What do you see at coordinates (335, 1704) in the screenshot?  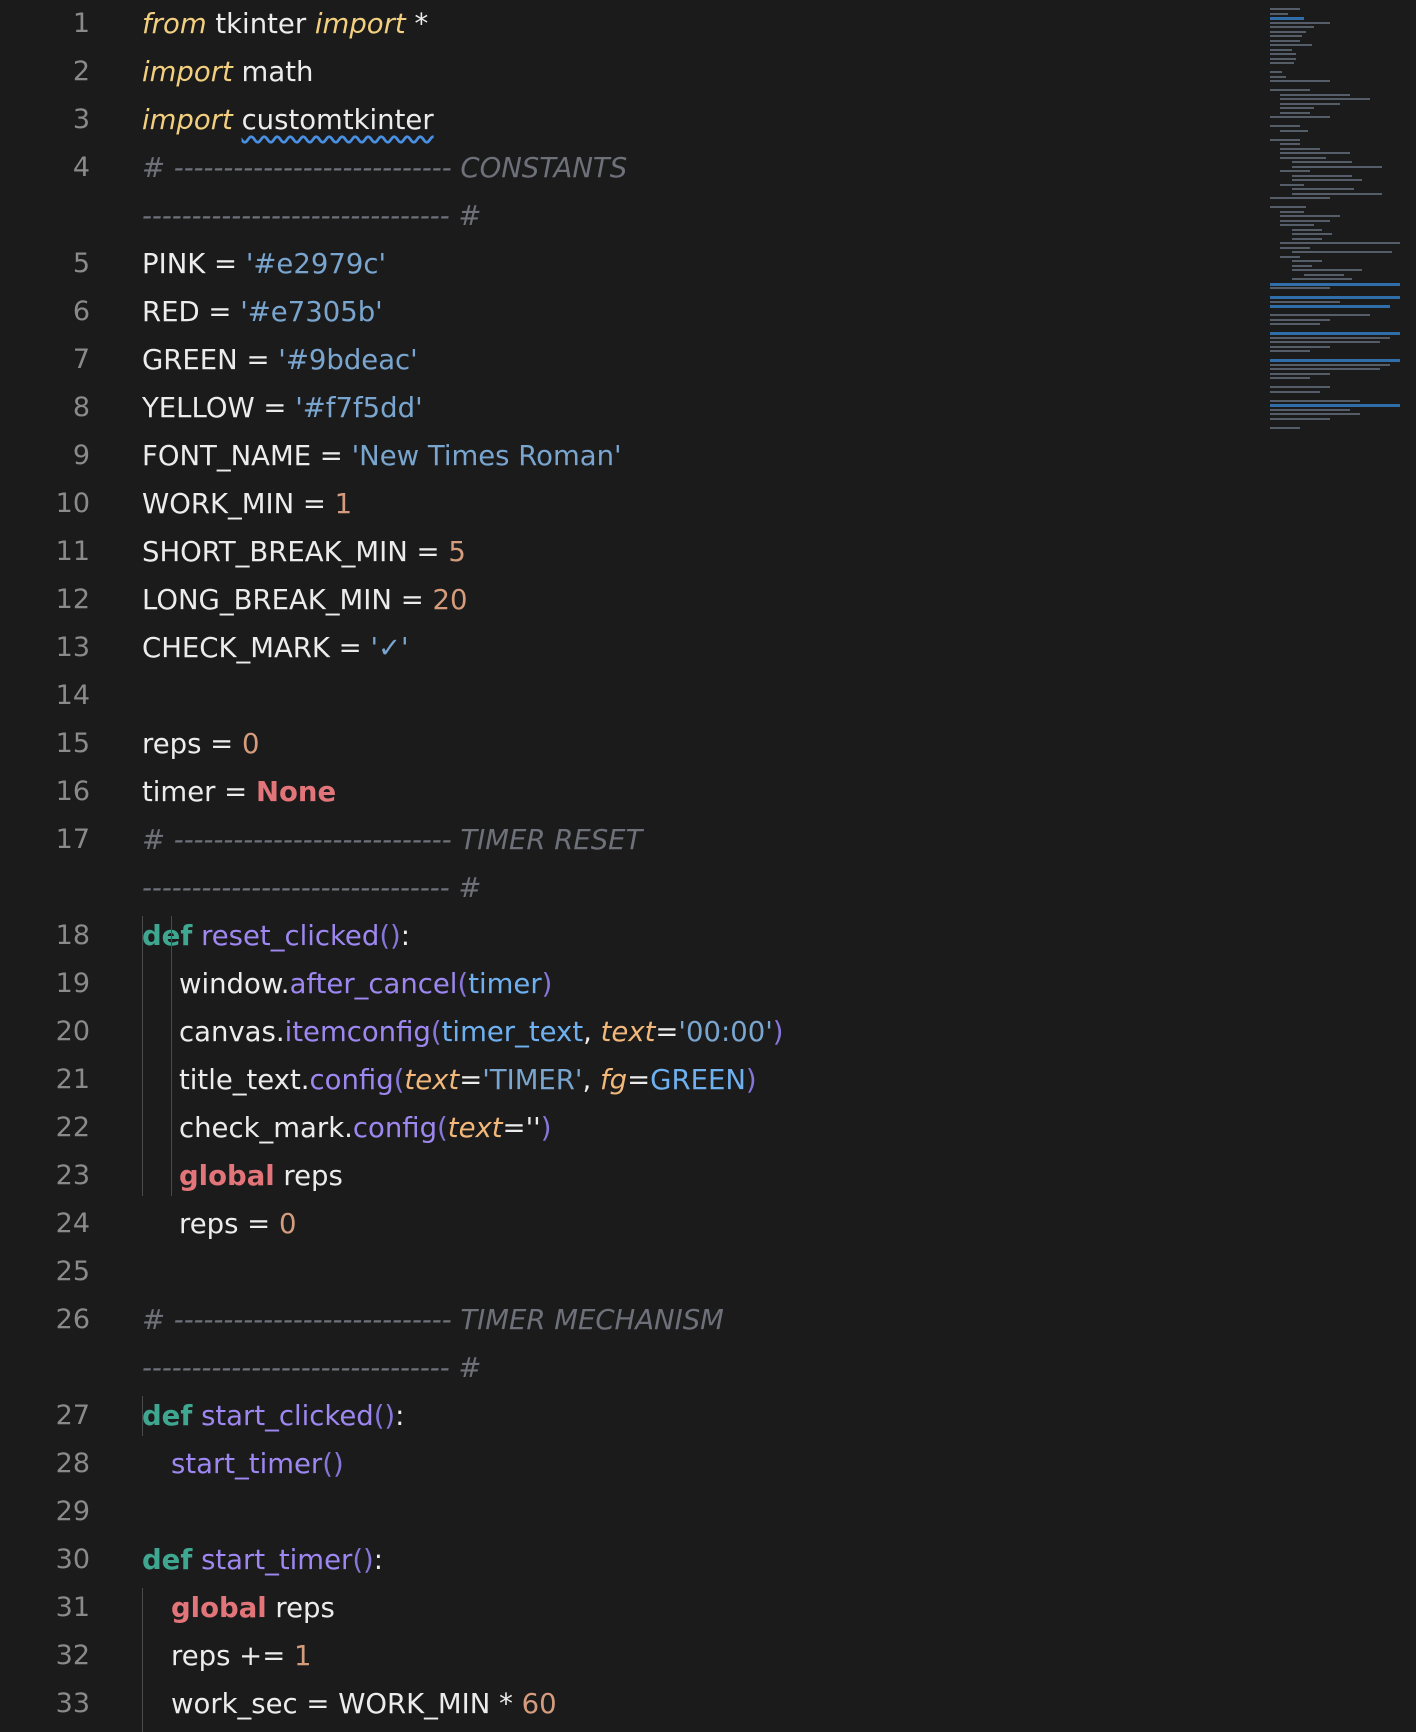 I see `code-token: work_sec = WORK_MIN` at bounding box center [335, 1704].